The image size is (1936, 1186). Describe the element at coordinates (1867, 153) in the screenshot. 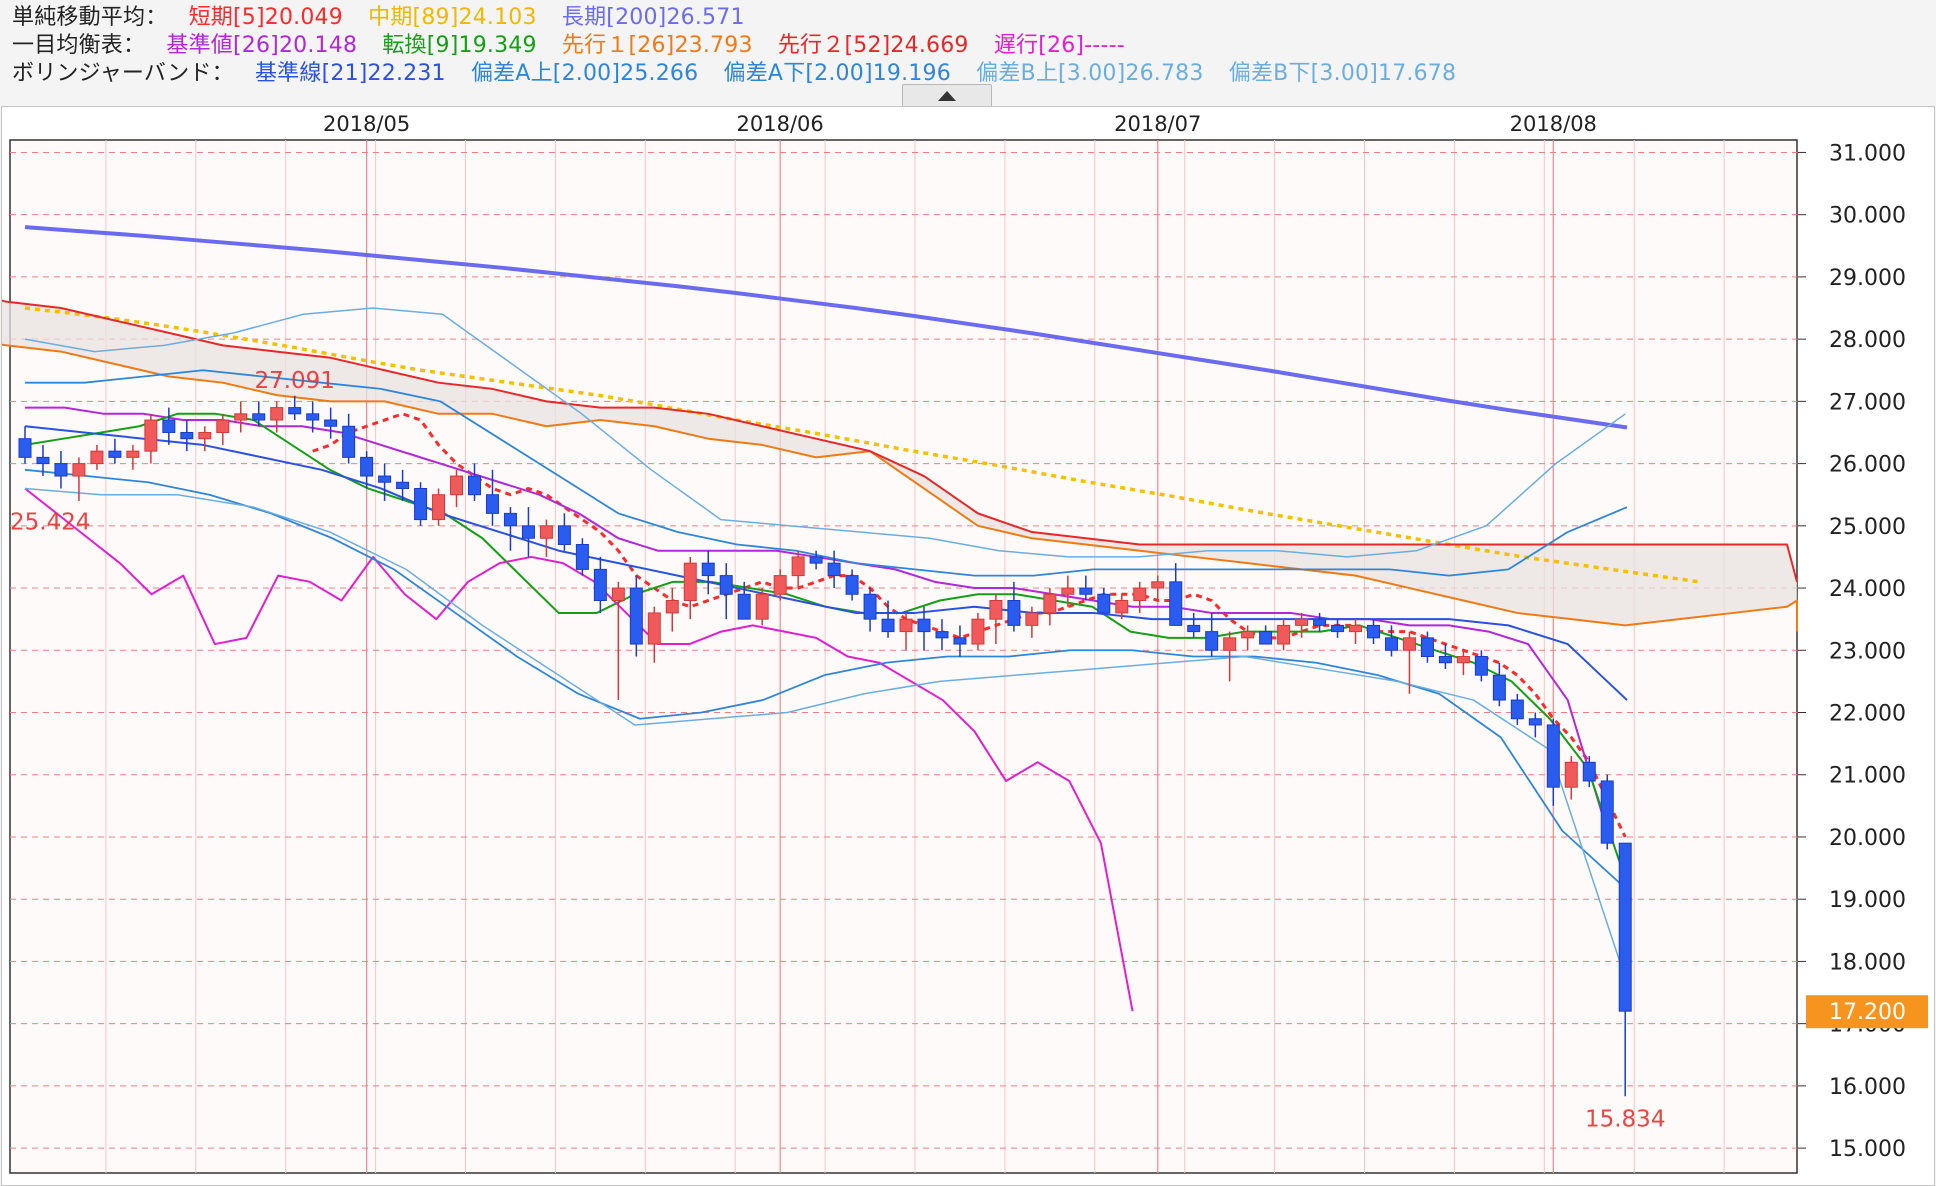

I see `y-tick-label-0: 31.000` at that location.